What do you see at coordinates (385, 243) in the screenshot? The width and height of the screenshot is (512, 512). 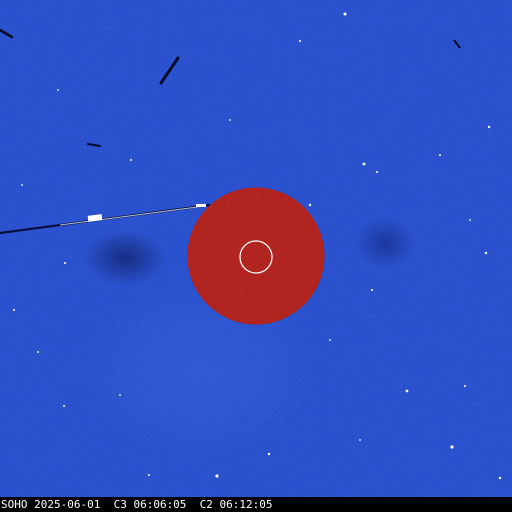 I see `coronal-streamer-right` at bounding box center [385, 243].